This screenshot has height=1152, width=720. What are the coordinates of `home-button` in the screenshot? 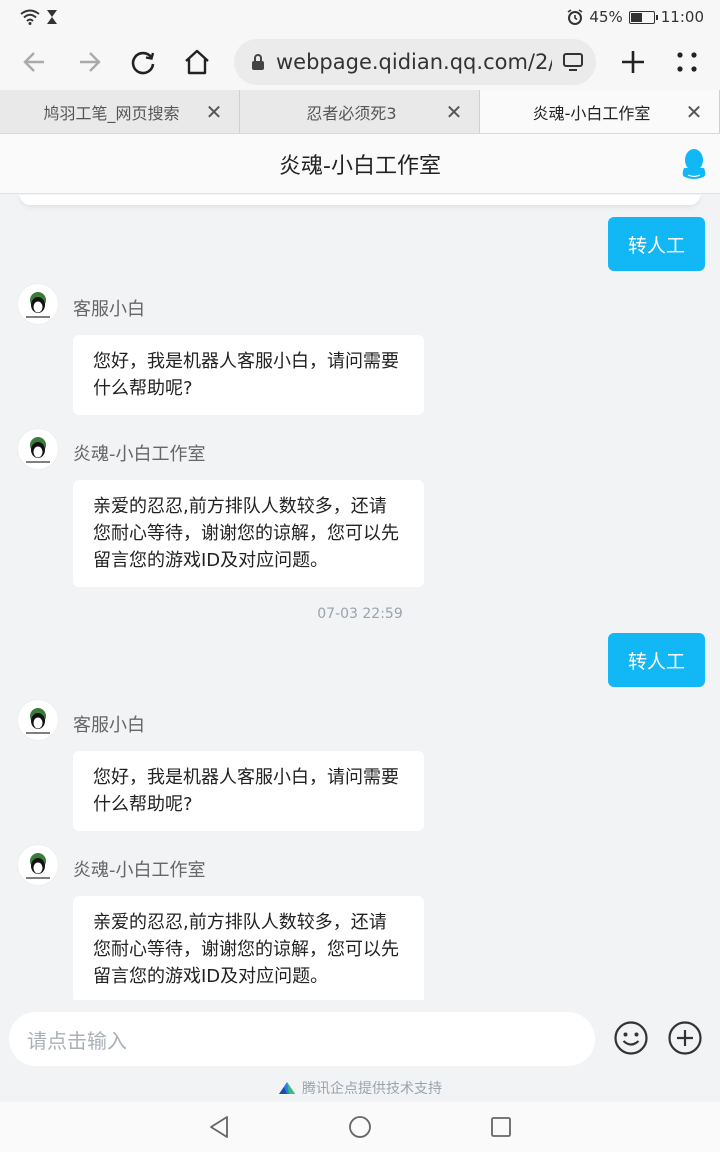 It's located at (197, 62).